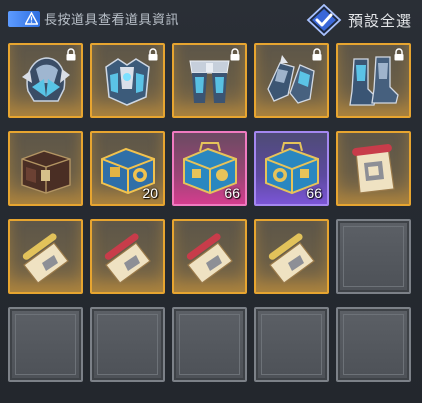  I want to click on hint: 長按道具查看道具資訊, so click(93, 18).